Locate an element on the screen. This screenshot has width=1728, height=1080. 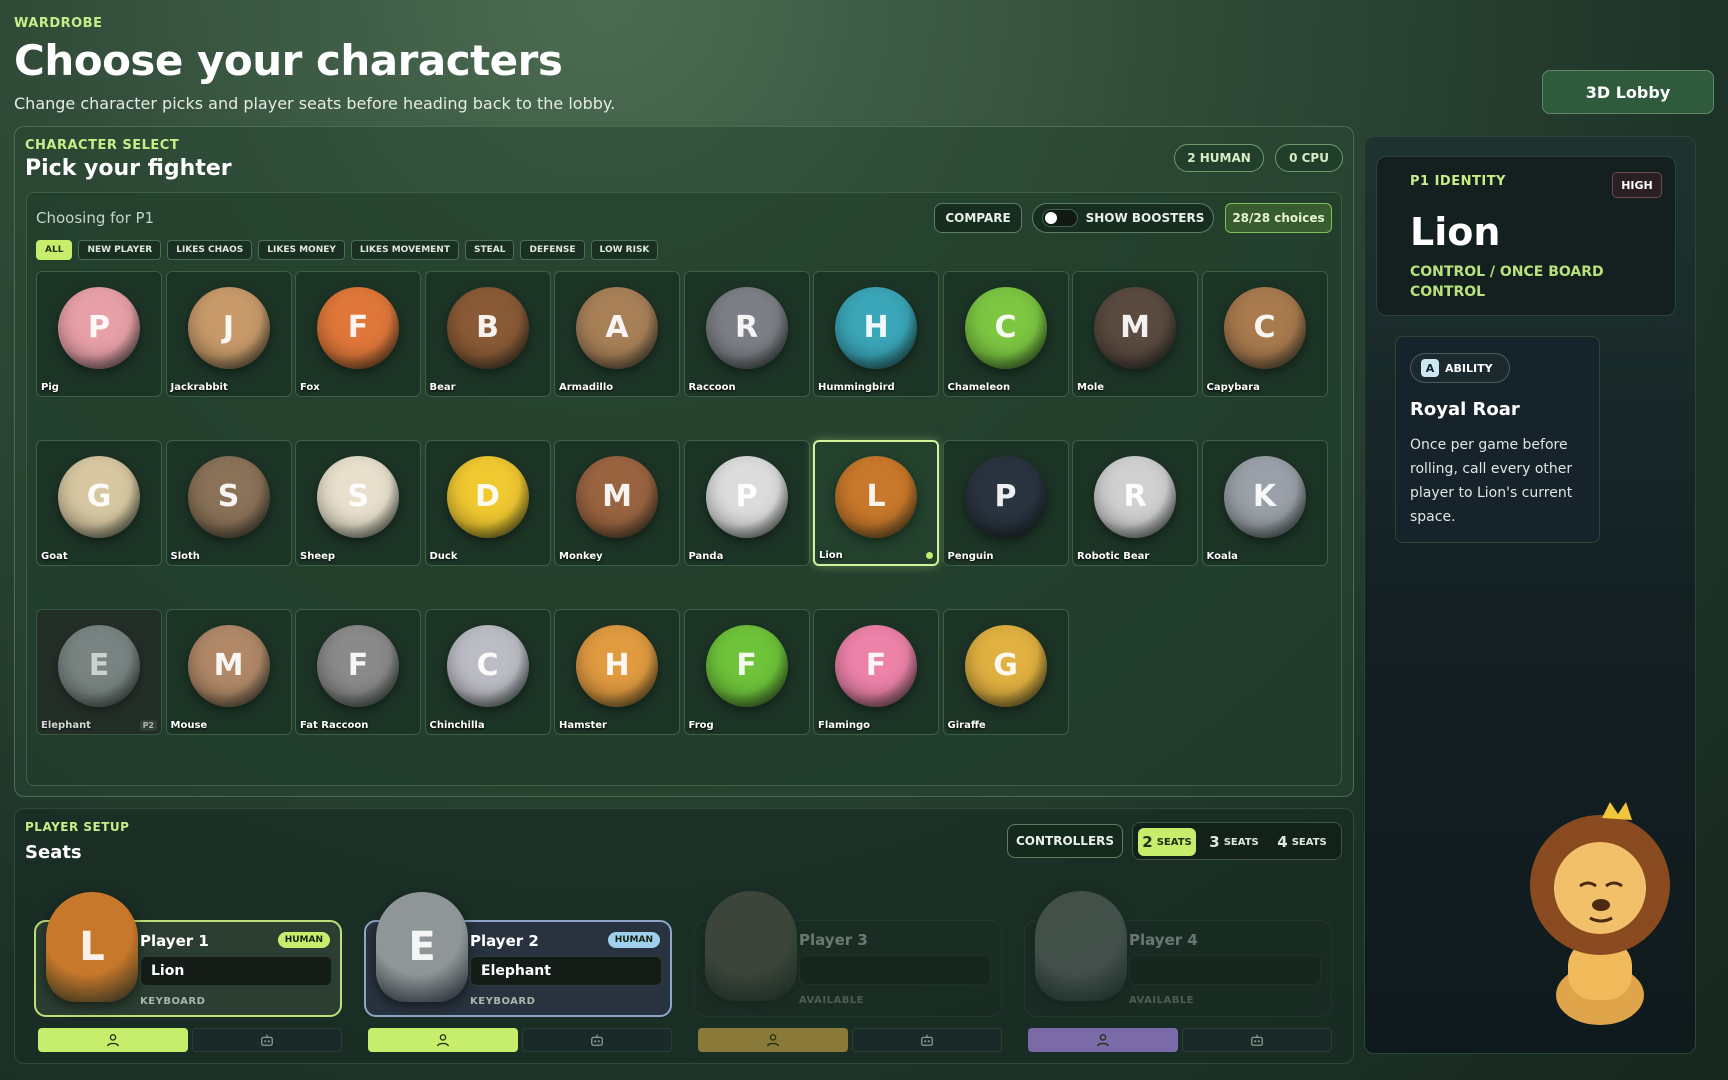
character-name: Hummingbird is located at coordinates (856, 387).